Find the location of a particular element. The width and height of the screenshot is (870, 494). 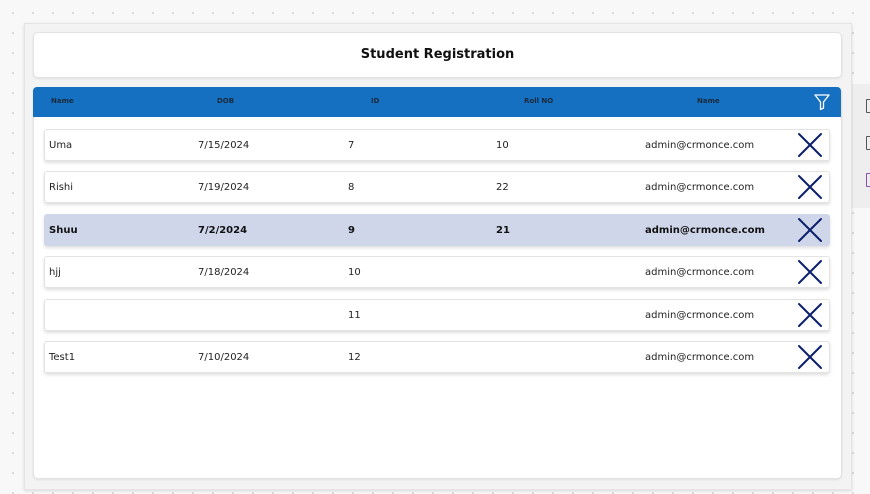

column-header-id: ID is located at coordinates (375, 101).